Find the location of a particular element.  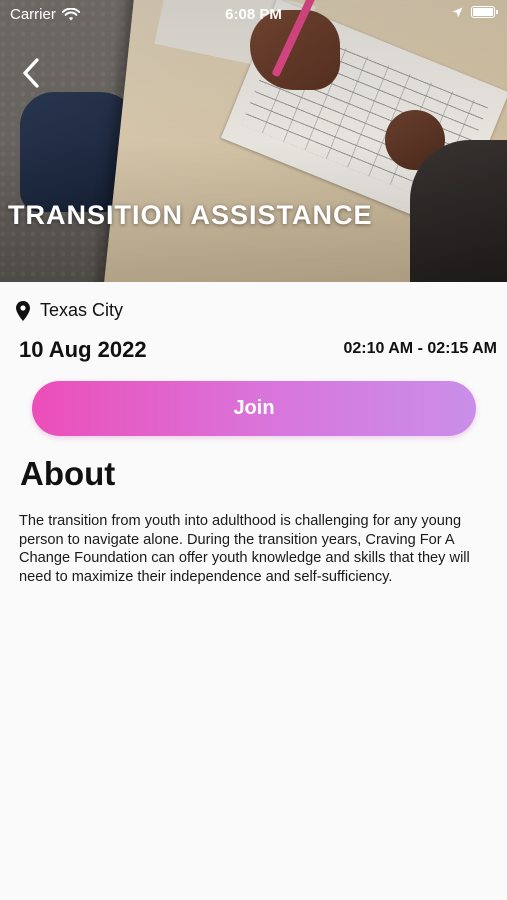

location-arrow-icon is located at coordinates (457, 12).